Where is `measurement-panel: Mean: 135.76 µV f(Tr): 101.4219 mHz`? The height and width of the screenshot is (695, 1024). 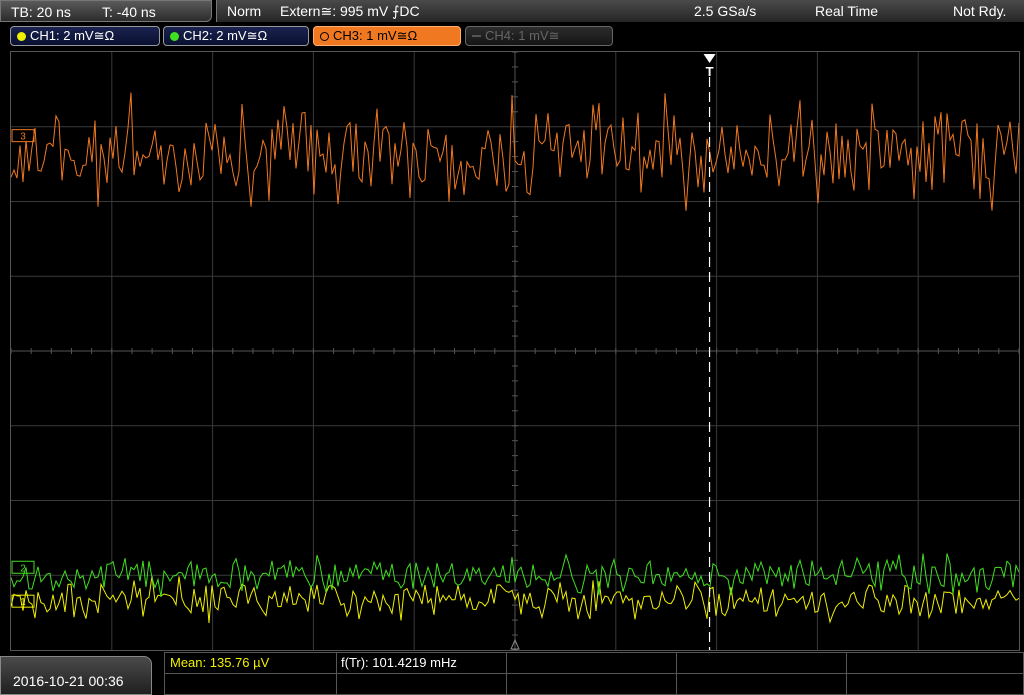 measurement-panel: Mean: 135.76 µV f(Tr): 101.4219 mHz is located at coordinates (594, 673).